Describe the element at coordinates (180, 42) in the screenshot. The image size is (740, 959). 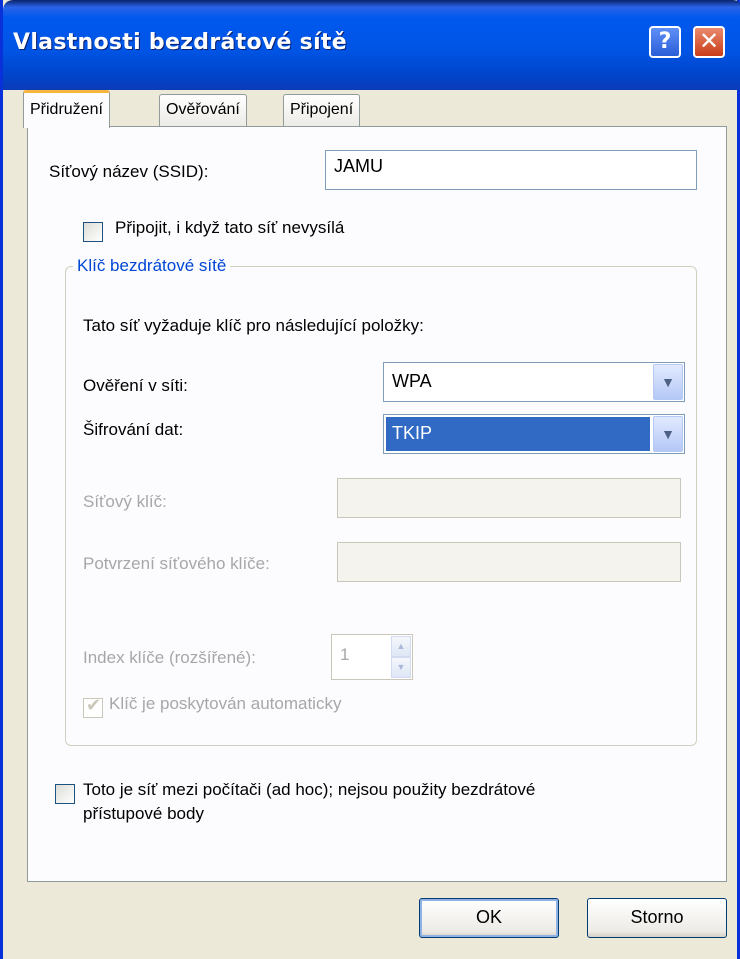
I see `window-title: Vlastnosti bezdrátové sítě` at that location.